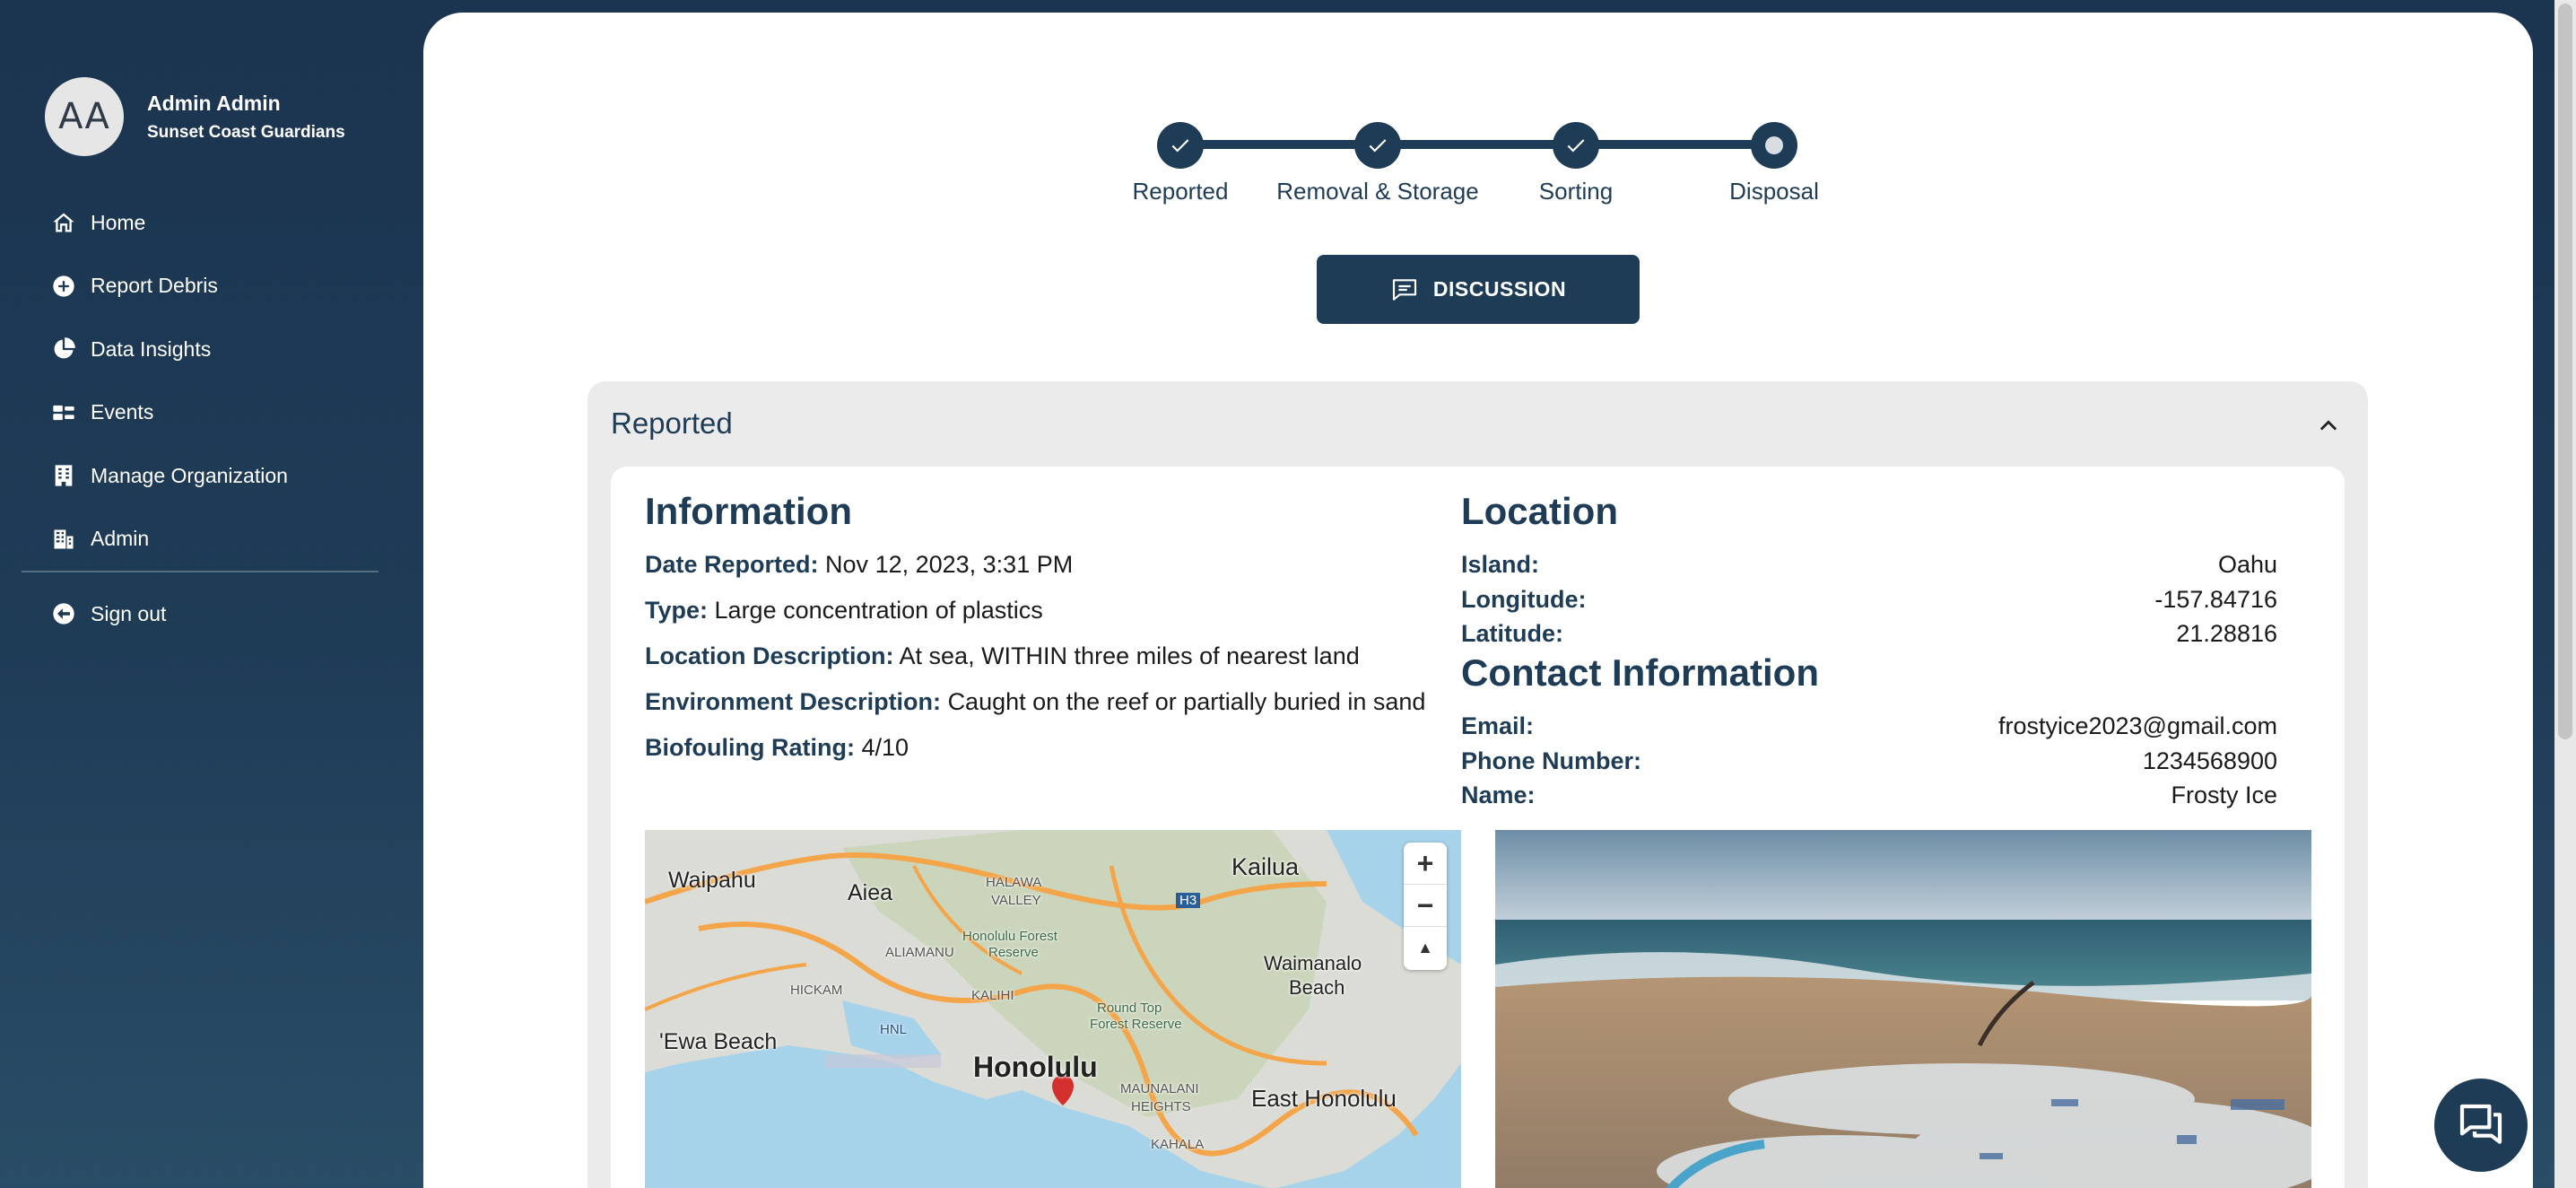  What do you see at coordinates (1313, 963) in the screenshot?
I see `map-label-waimanalo: Waimanalo` at bounding box center [1313, 963].